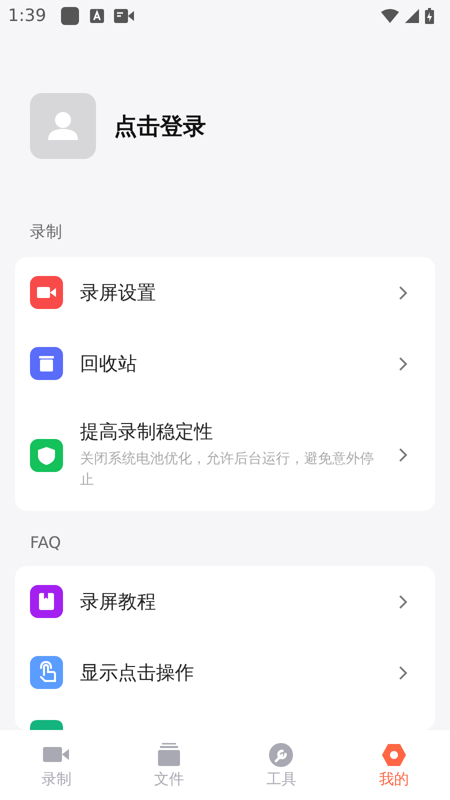 This screenshot has height=800, width=450. Describe the element at coordinates (230, 673) in the screenshot. I see `menu-item-title: 显示点击操作` at that location.